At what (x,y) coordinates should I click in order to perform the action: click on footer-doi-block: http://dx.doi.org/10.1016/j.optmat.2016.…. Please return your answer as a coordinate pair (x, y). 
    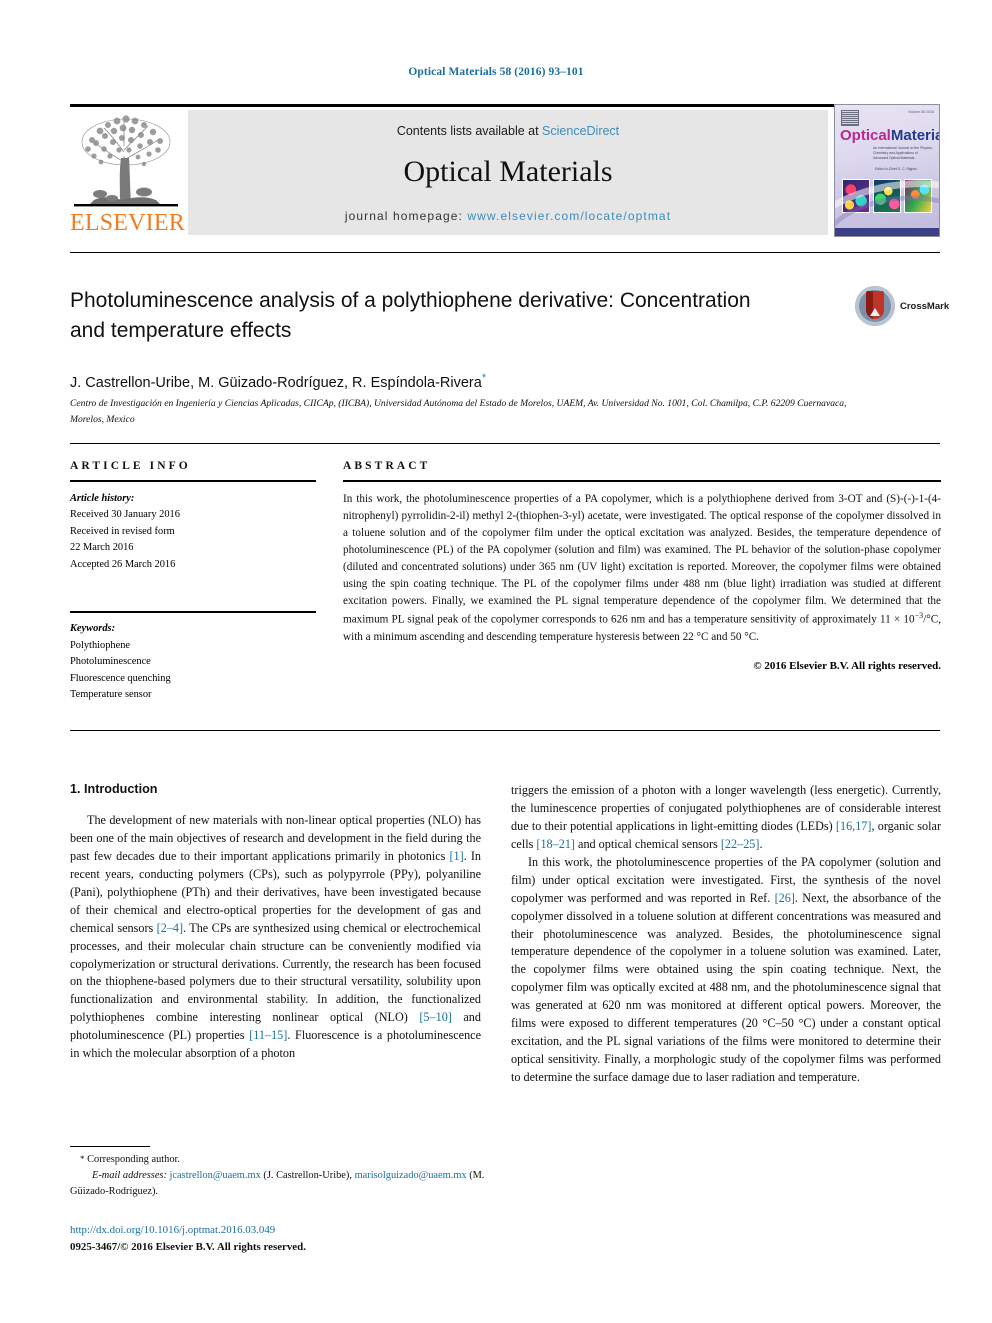
    Looking at the image, I should click on (285, 1239).